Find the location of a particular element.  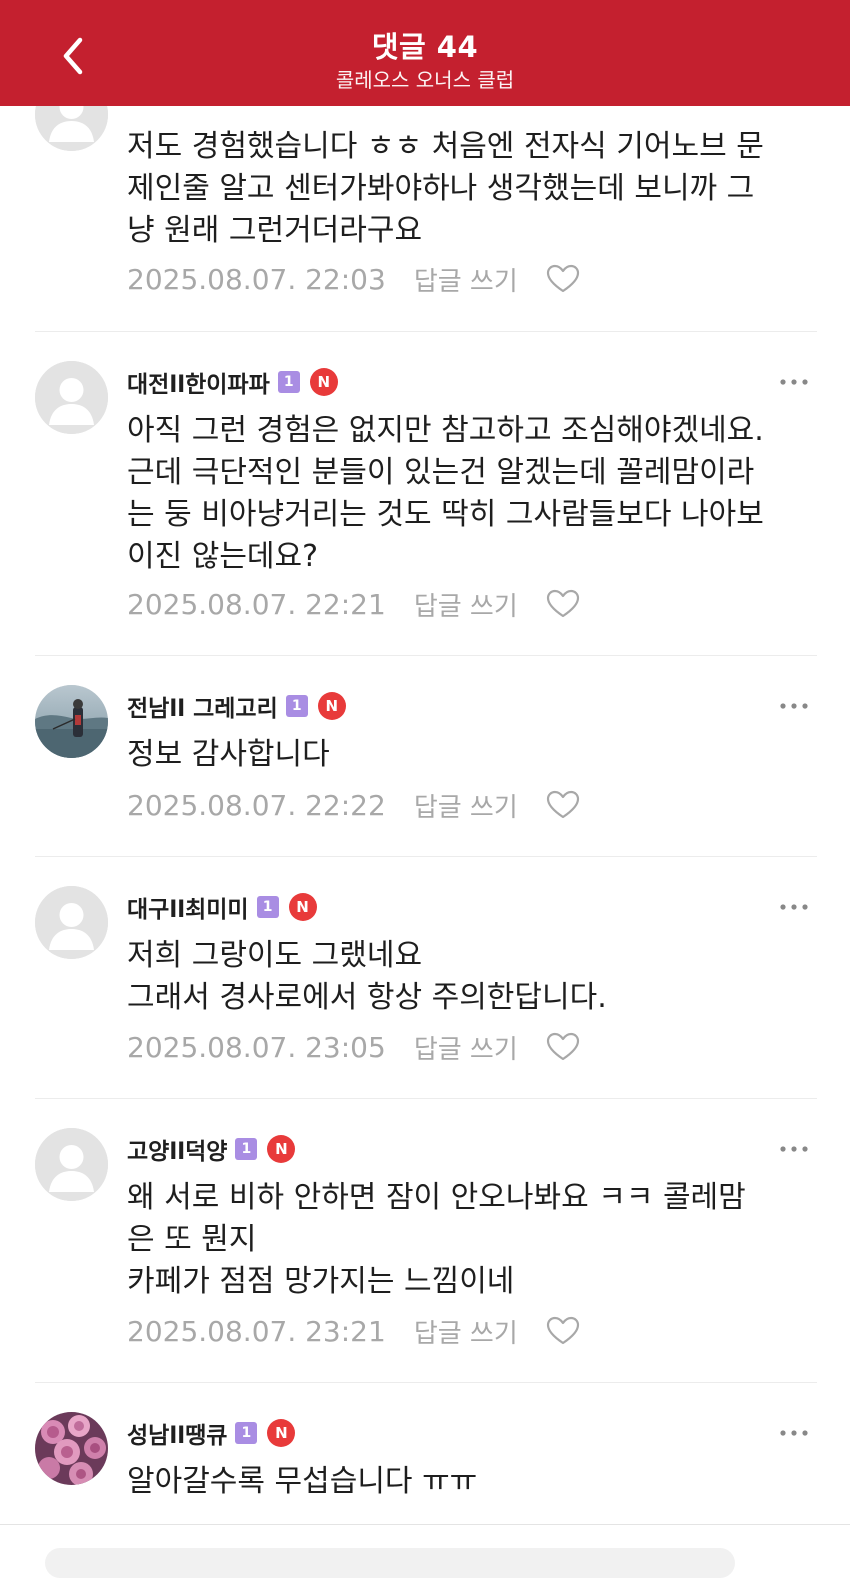

comment-meta: 2025.08.07. 23:21 답글 쓰기 is located at coordinates (353, 1331).